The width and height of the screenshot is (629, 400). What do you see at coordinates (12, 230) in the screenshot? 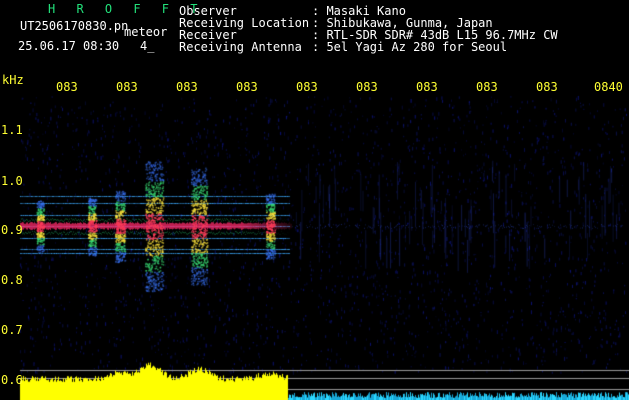
I see `y-tick-label: 0.9` at bounding box center [12, 230].